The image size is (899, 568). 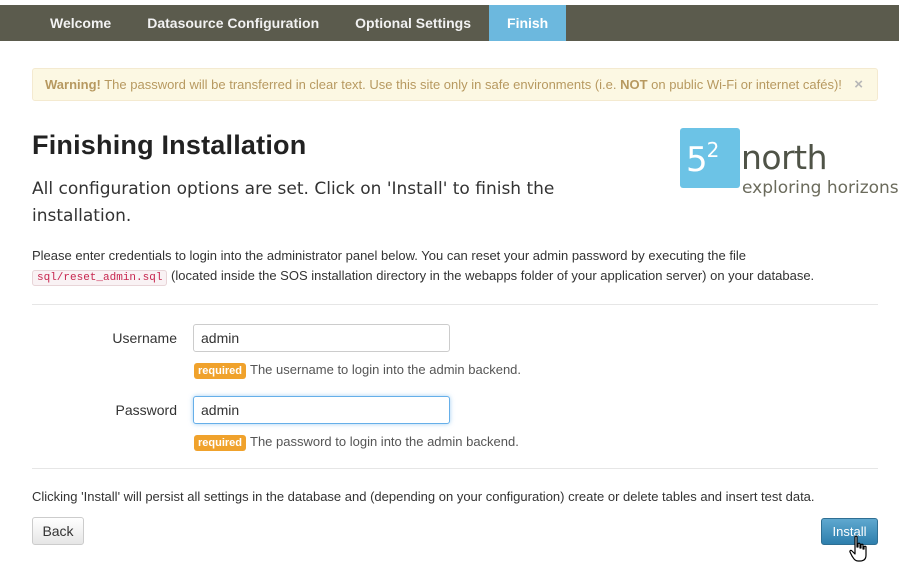 I want to click on 52north-logo: 52 north exploring horizons, so click(x=789, y=164).